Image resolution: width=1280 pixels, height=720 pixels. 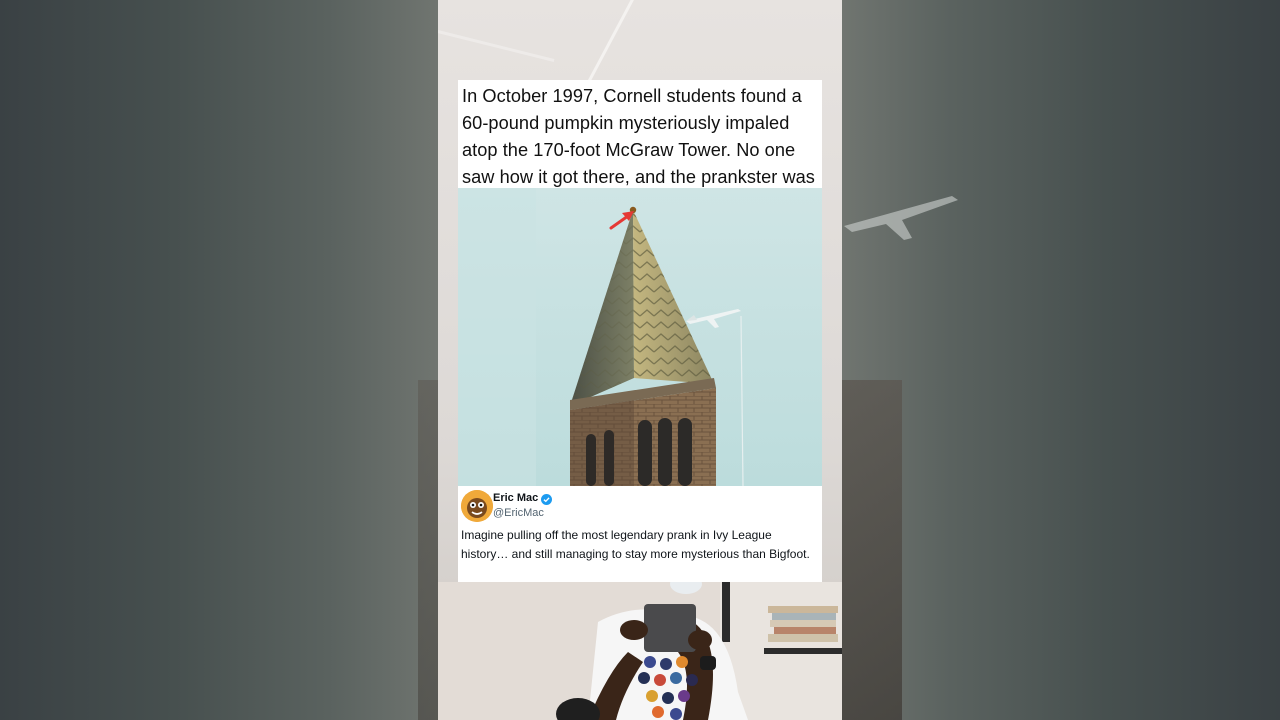 I want to click on airplane-icon, so click(x=713, y=318).